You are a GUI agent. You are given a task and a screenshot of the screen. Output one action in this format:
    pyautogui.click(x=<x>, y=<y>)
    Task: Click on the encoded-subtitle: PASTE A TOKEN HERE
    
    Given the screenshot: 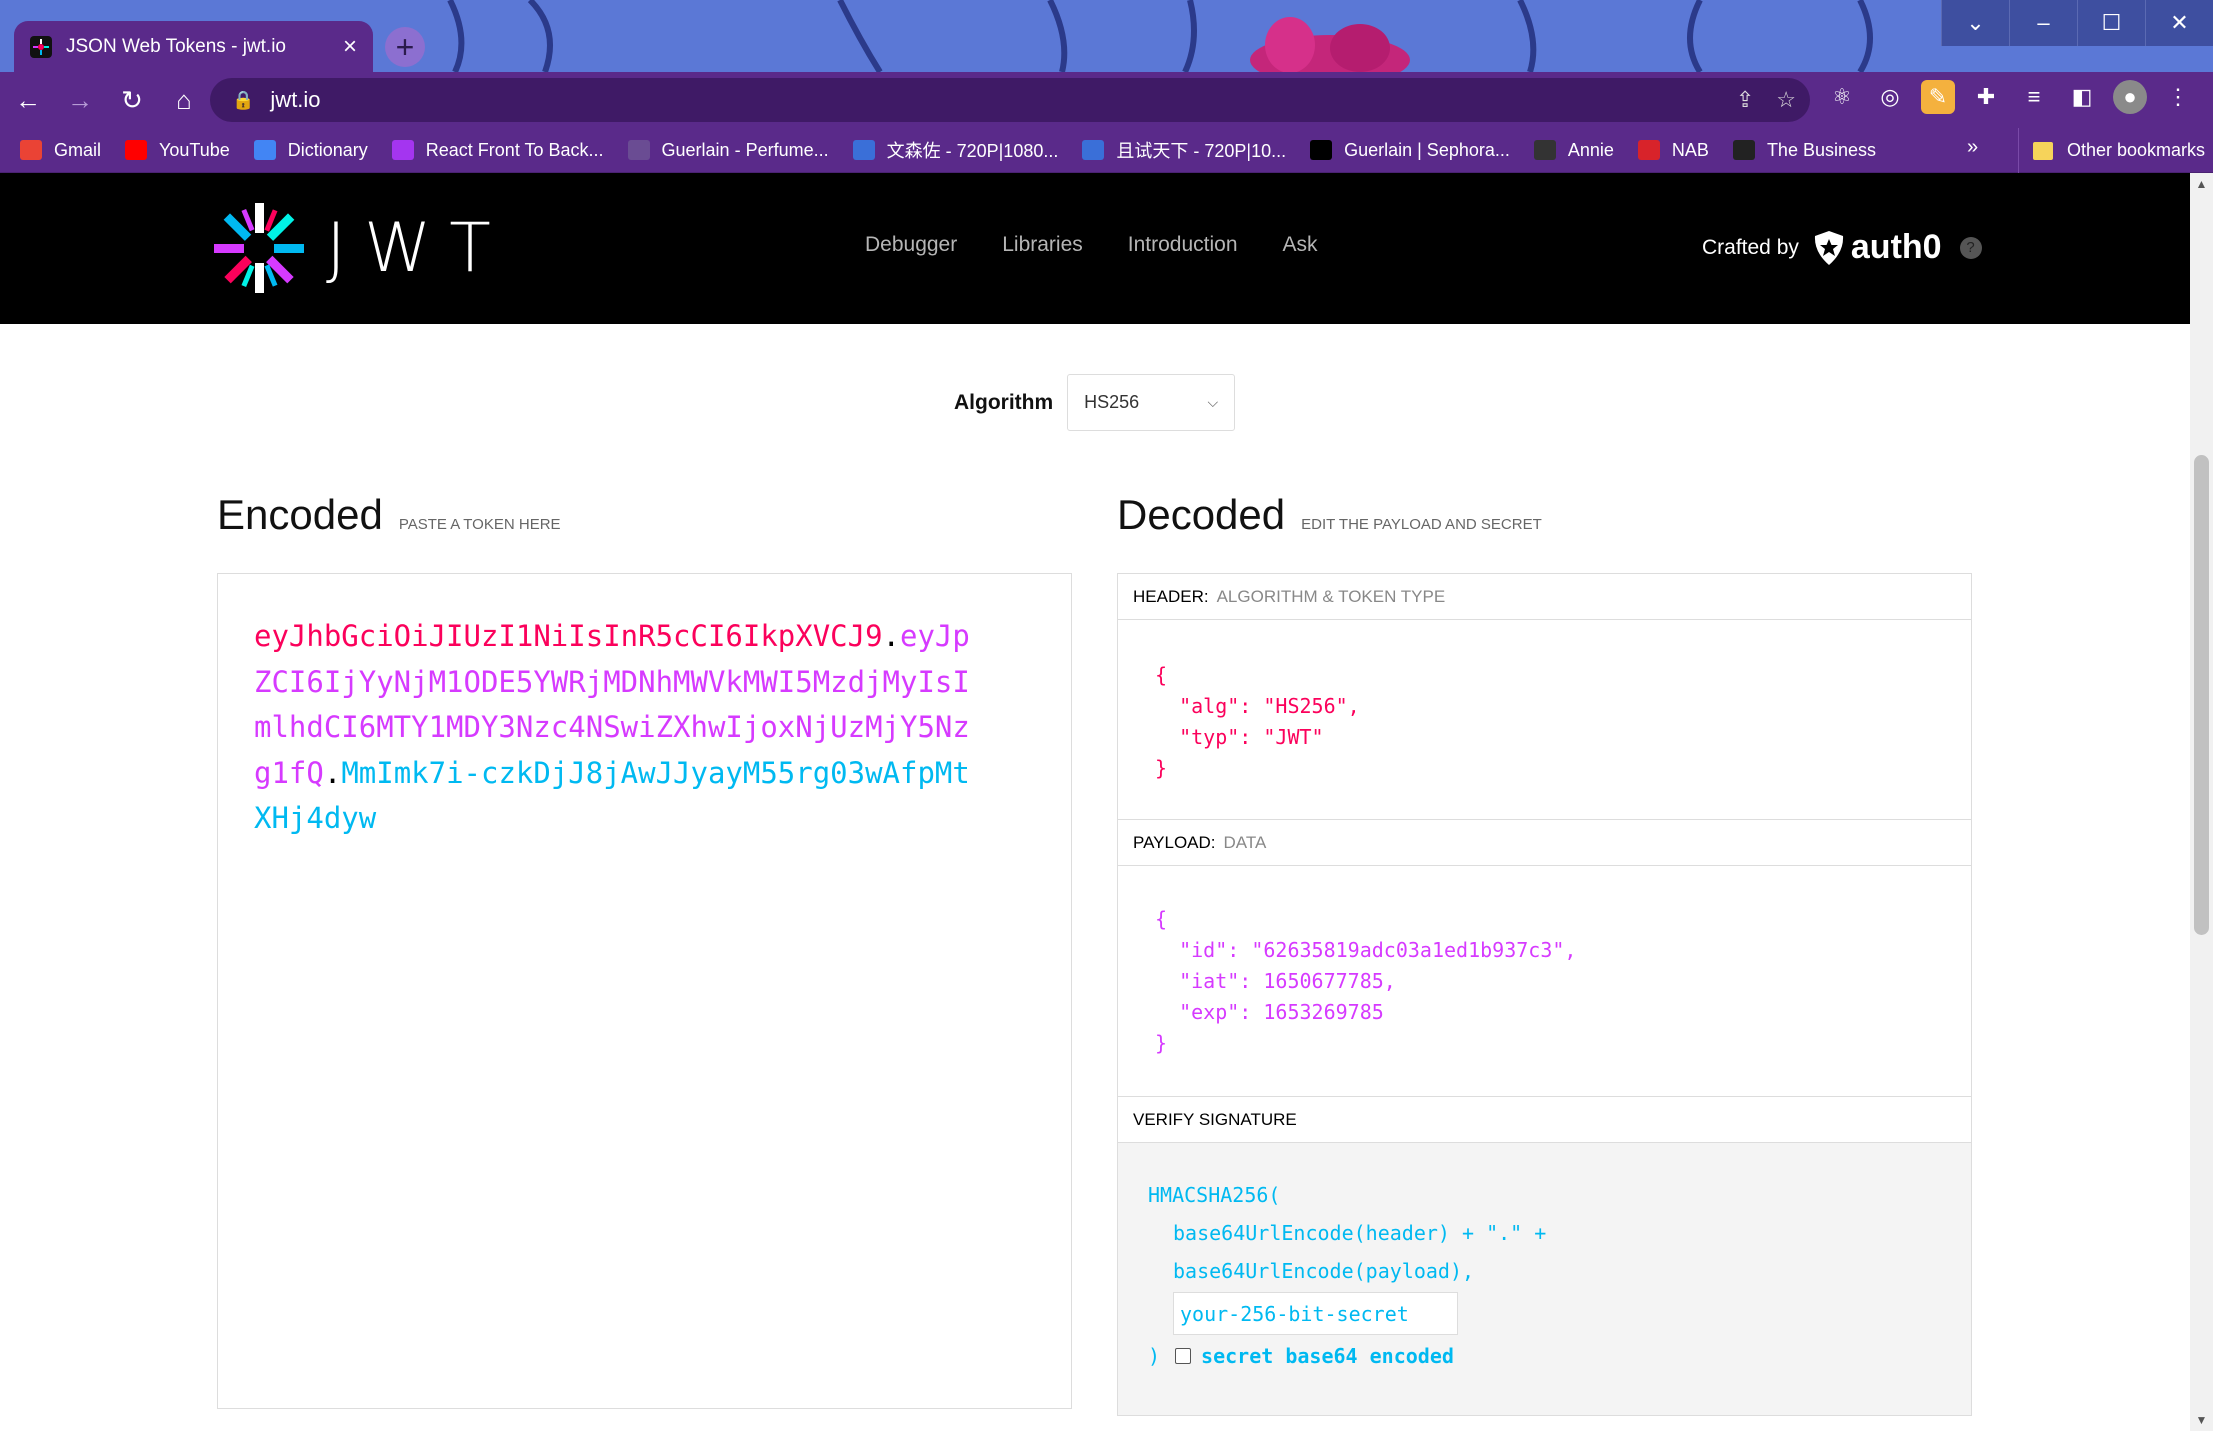 What is the action you would take?
    pyautogui.click(x=479, y=524)
    